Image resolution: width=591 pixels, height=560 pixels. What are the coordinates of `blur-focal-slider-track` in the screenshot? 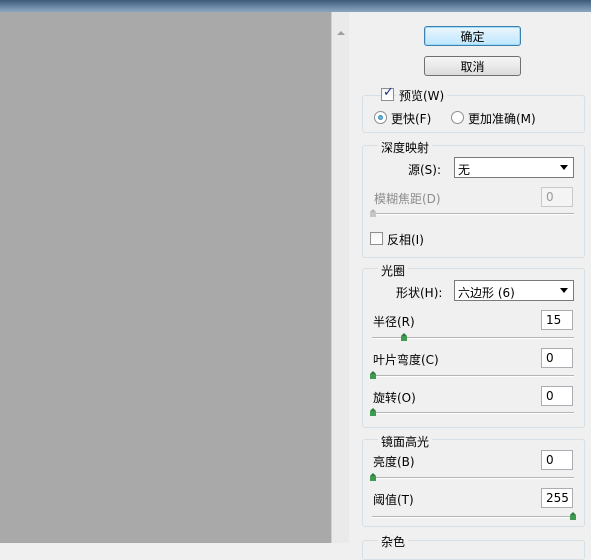 It's located at (473, 214).